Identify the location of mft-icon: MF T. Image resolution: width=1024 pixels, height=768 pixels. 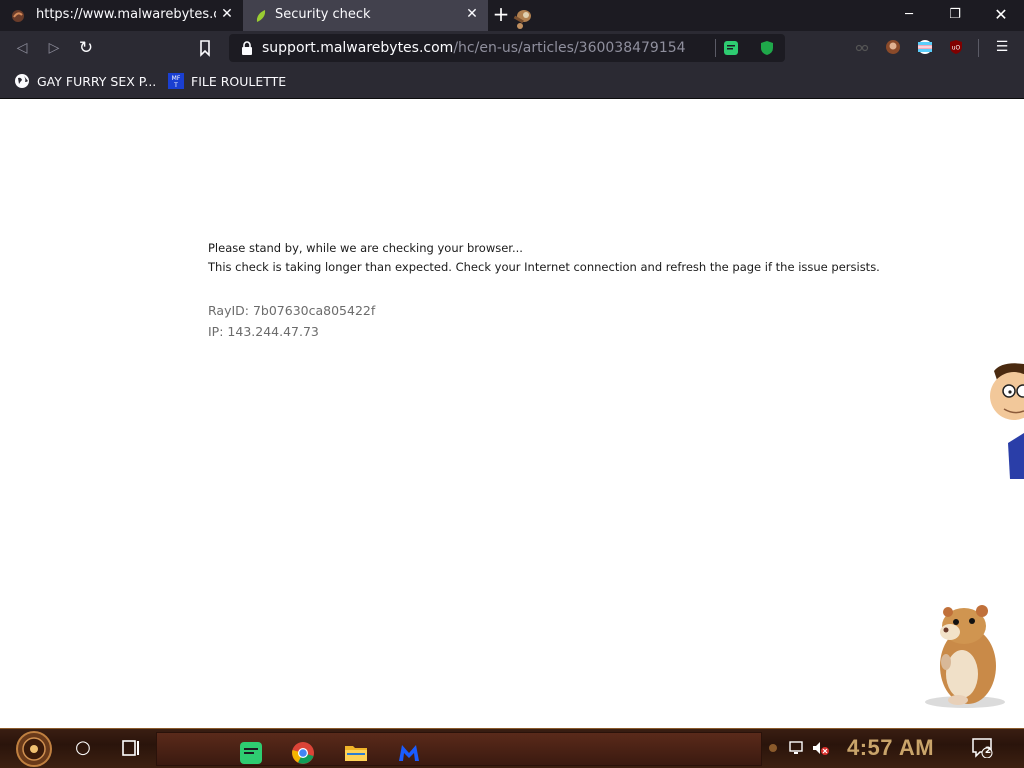
(176, 81).